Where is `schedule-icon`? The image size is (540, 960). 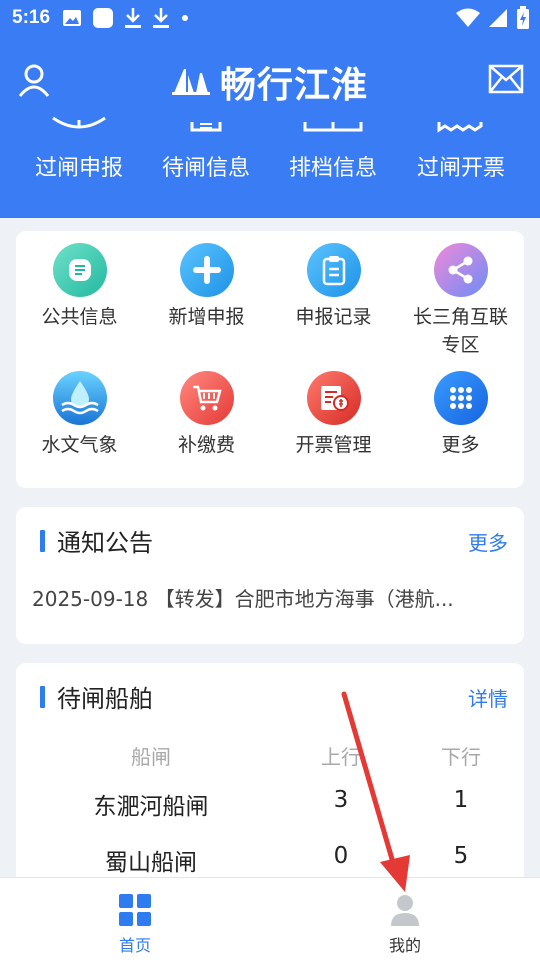 schedule-icon is located at coordinates (333, 123).